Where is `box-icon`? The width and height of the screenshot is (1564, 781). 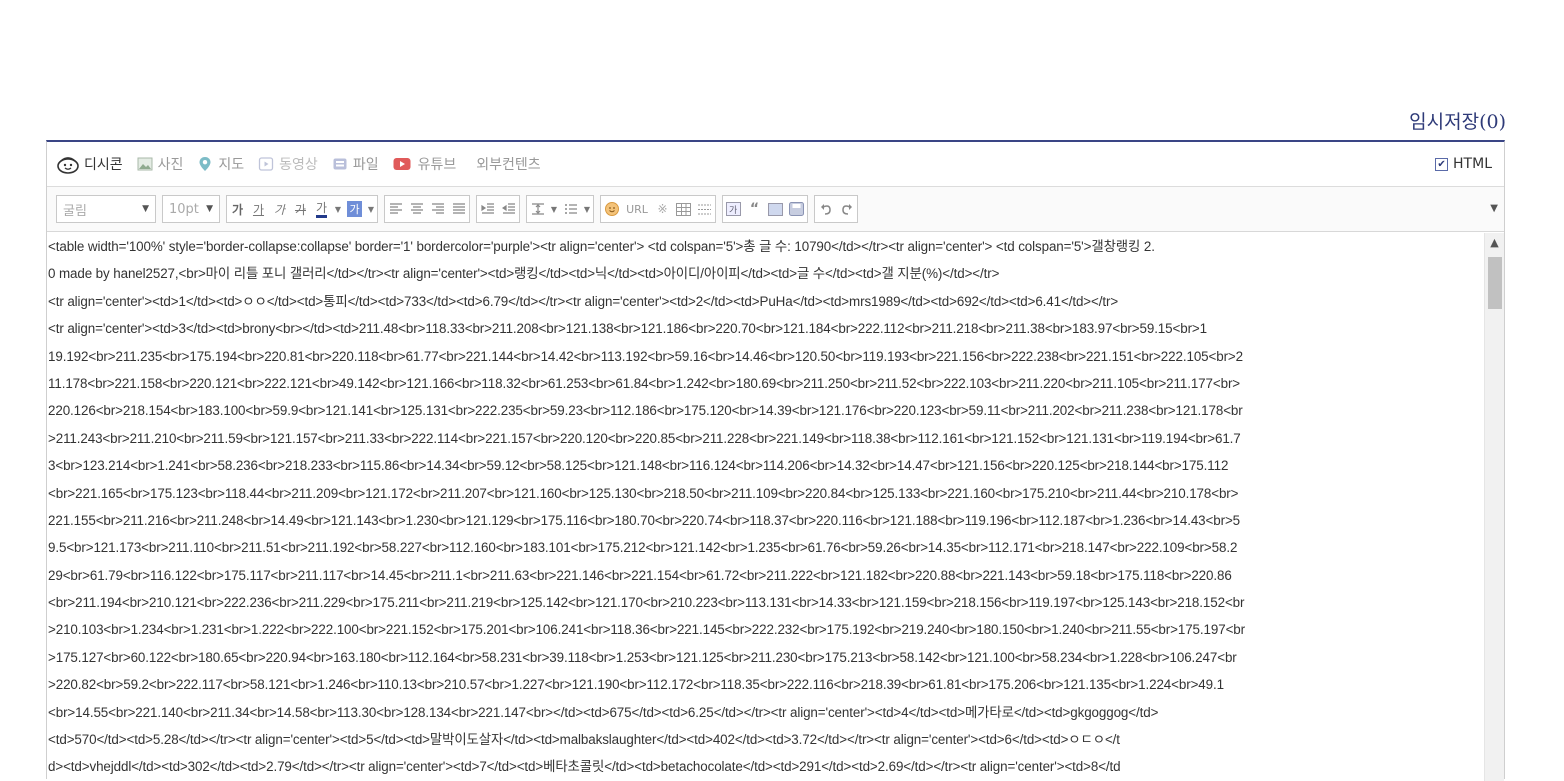
box-icon is located at coordinates (775, 209).